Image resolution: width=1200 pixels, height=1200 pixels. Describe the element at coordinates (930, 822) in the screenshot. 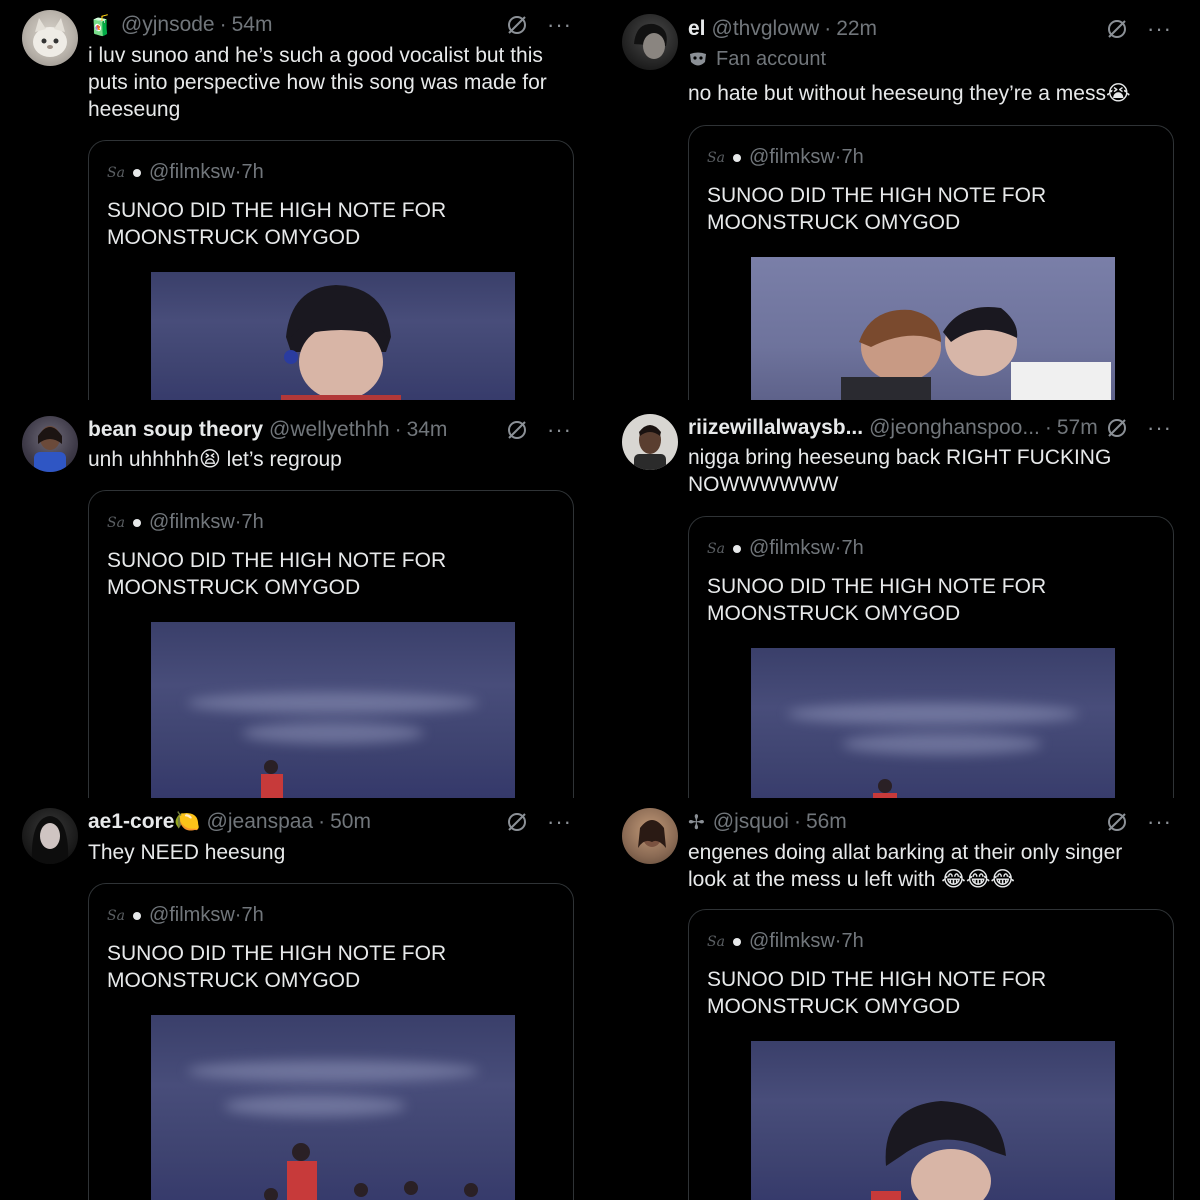

I see `post-header: ✢ @jsquoi · 56m ···` at that location.